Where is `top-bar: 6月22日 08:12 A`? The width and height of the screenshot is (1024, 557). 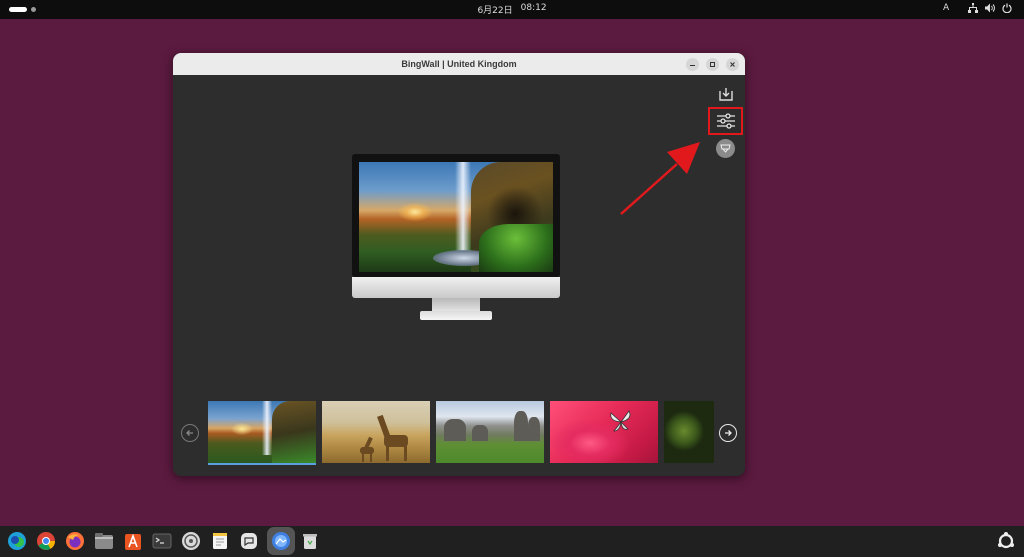
top-bar: 6月22日 08:12 A is located at coordinates (512, 9).